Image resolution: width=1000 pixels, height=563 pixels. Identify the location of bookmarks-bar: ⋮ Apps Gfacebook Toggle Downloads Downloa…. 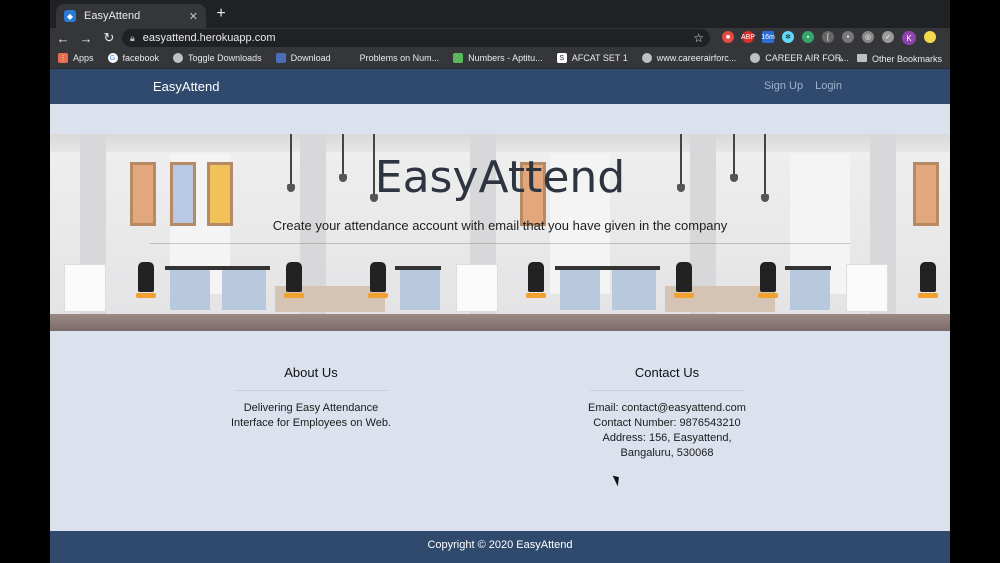
(500, 58).